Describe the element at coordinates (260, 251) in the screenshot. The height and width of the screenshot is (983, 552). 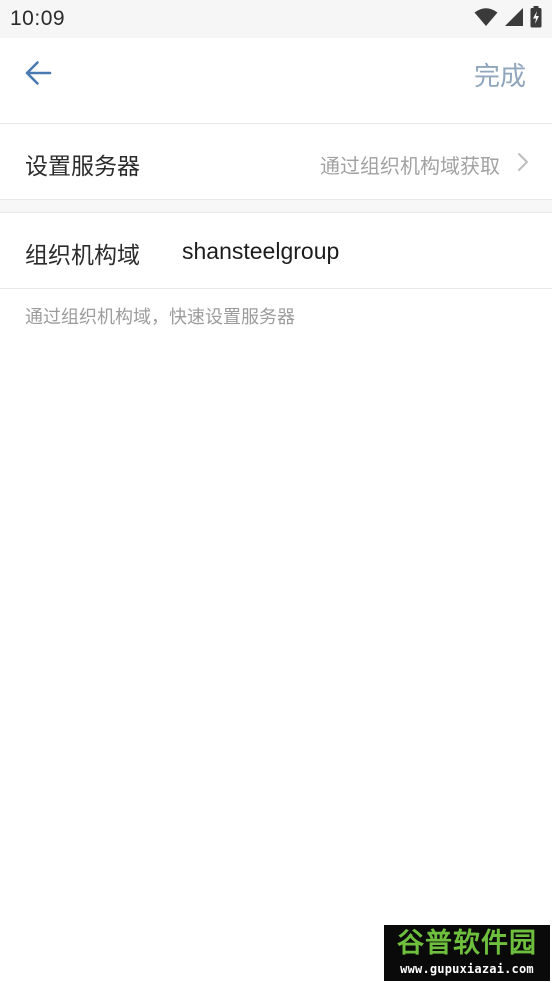
I see `org-domain-input: shansteelgroup` at that location.